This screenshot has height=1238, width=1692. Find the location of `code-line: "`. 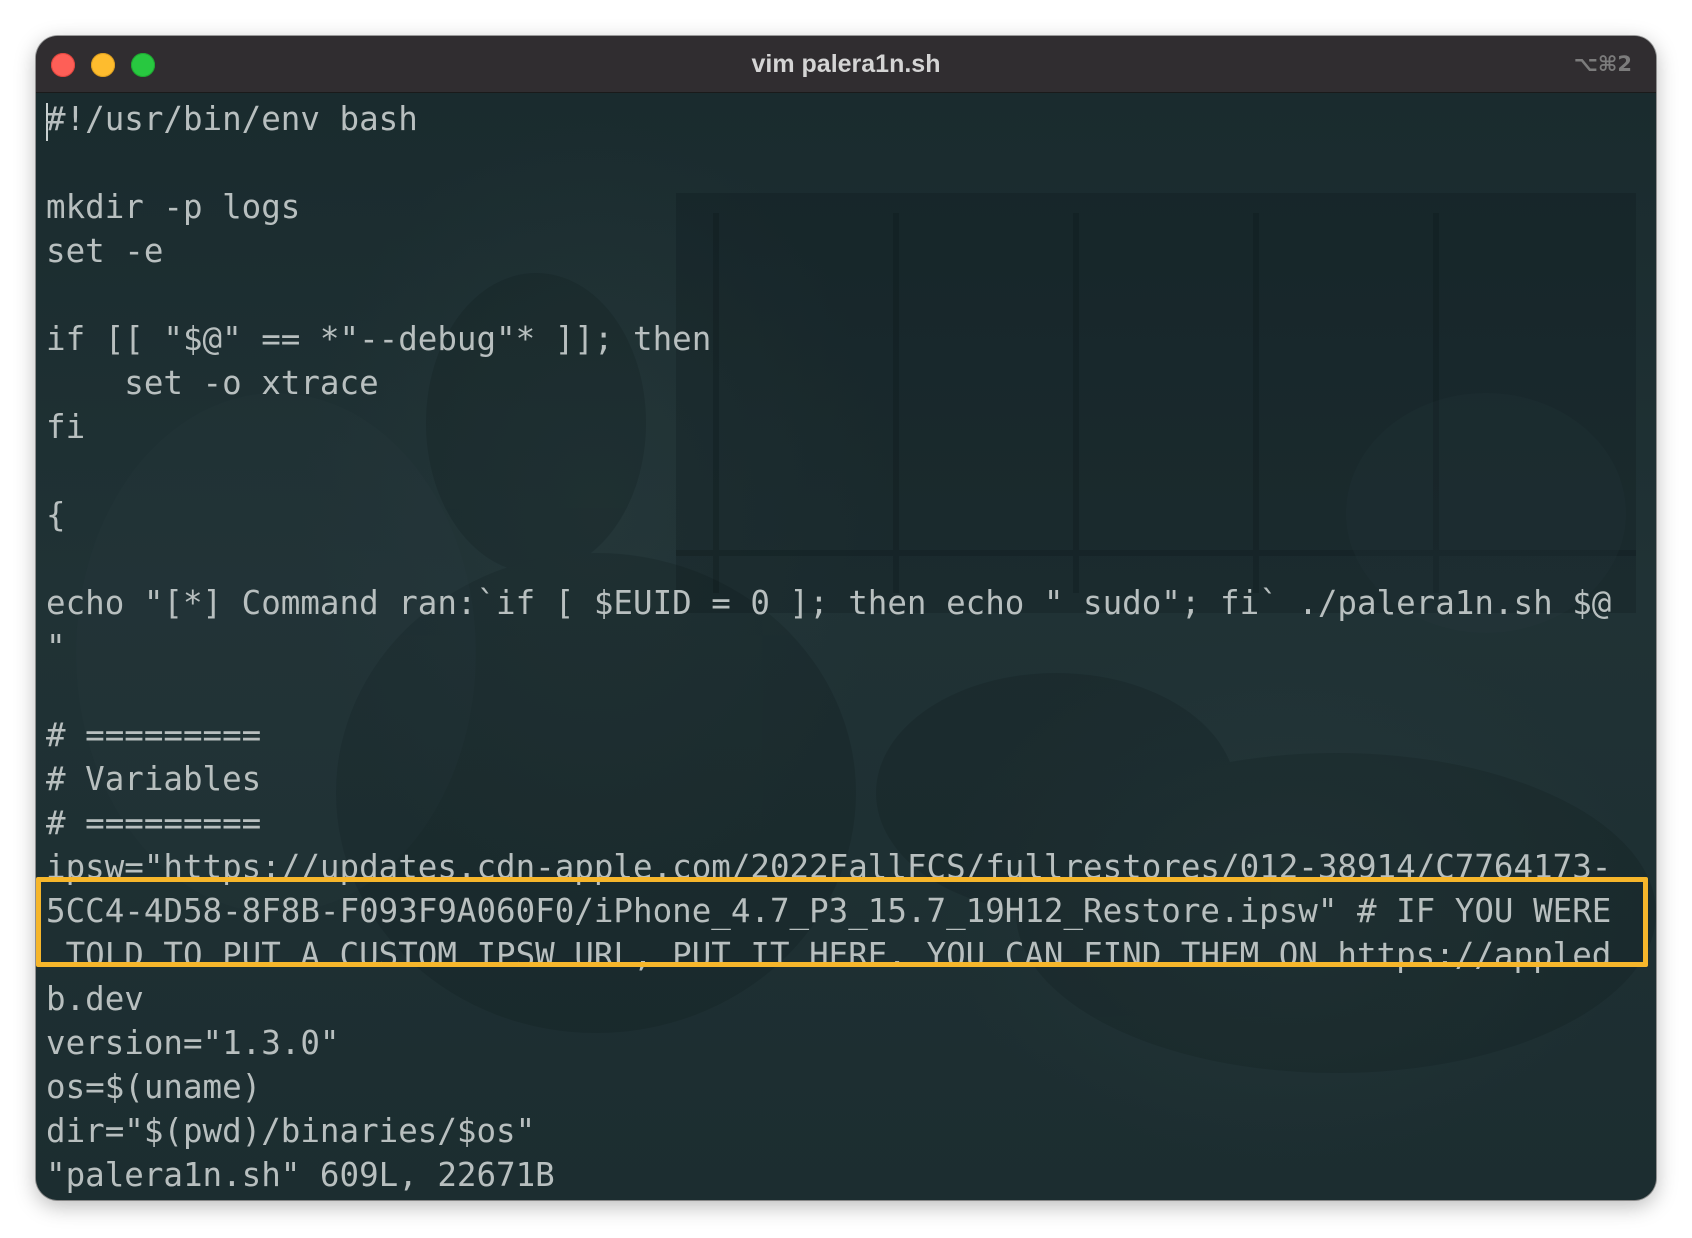

code-line: " is located at coordinates (56, 647).